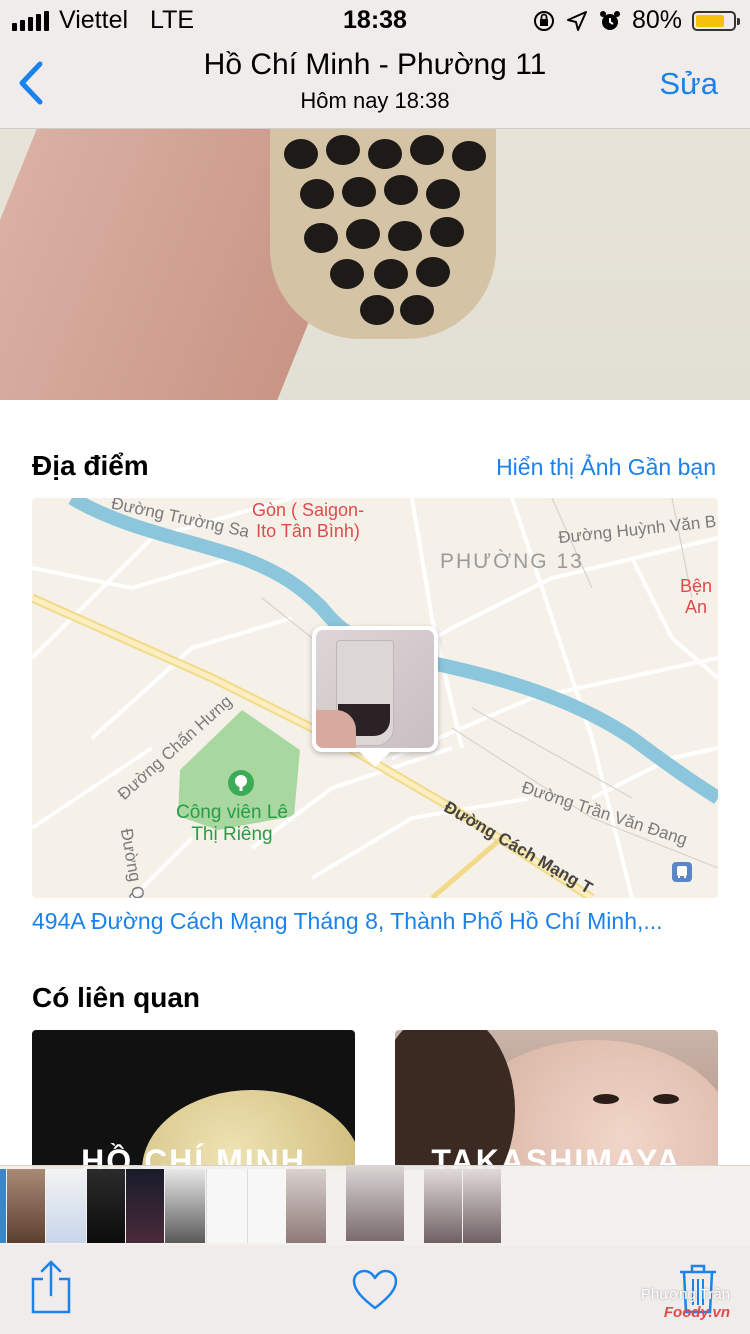 Image resolution: width=750 pixels, height=1334 pixels. Describe the element at coordinates (688, 84) in the screenshot. I see `edit-button: Sửa` at that location.